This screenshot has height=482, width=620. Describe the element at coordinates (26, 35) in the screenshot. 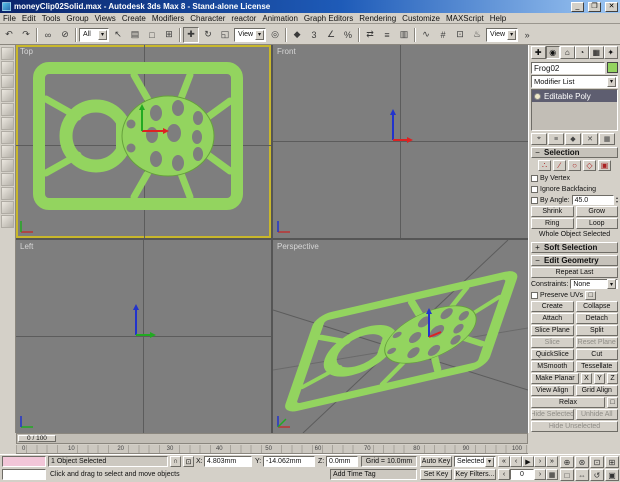

I see `redo-icon: ↷` at that location.